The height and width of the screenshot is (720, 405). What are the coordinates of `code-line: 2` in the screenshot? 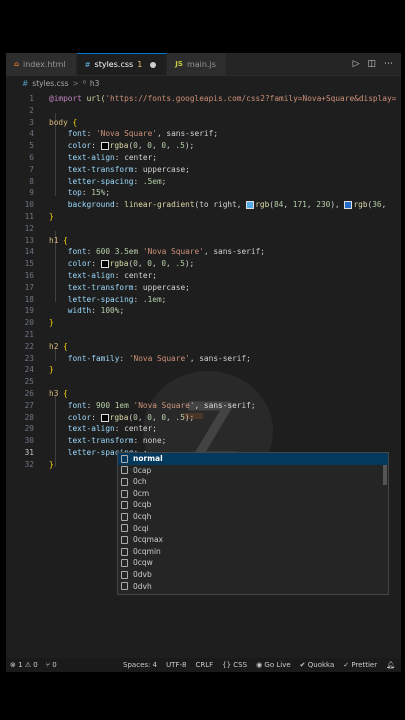 It's located at (203, 111).